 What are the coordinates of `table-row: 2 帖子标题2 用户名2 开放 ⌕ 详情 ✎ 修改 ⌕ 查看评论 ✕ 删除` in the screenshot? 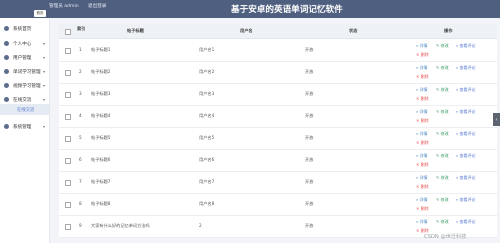 It's located at (278, 72).